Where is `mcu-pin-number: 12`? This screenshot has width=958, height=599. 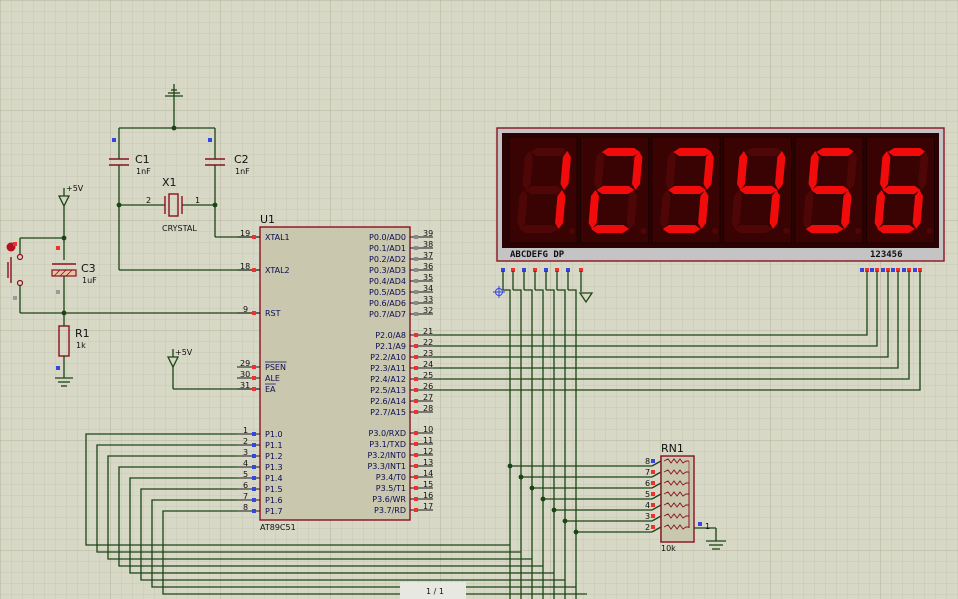
mcu-pin-number: 12 is located at coordinates (428, 451).